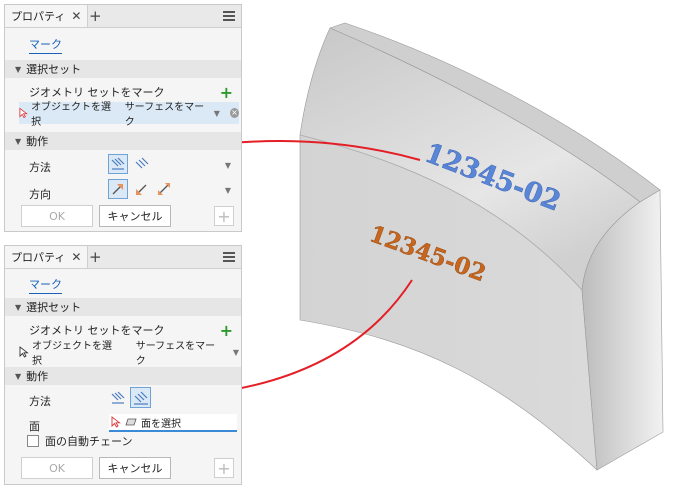 The width and height of the screenshot is (700, 497). I want to click on direction-default-icon, so click(118, 189).